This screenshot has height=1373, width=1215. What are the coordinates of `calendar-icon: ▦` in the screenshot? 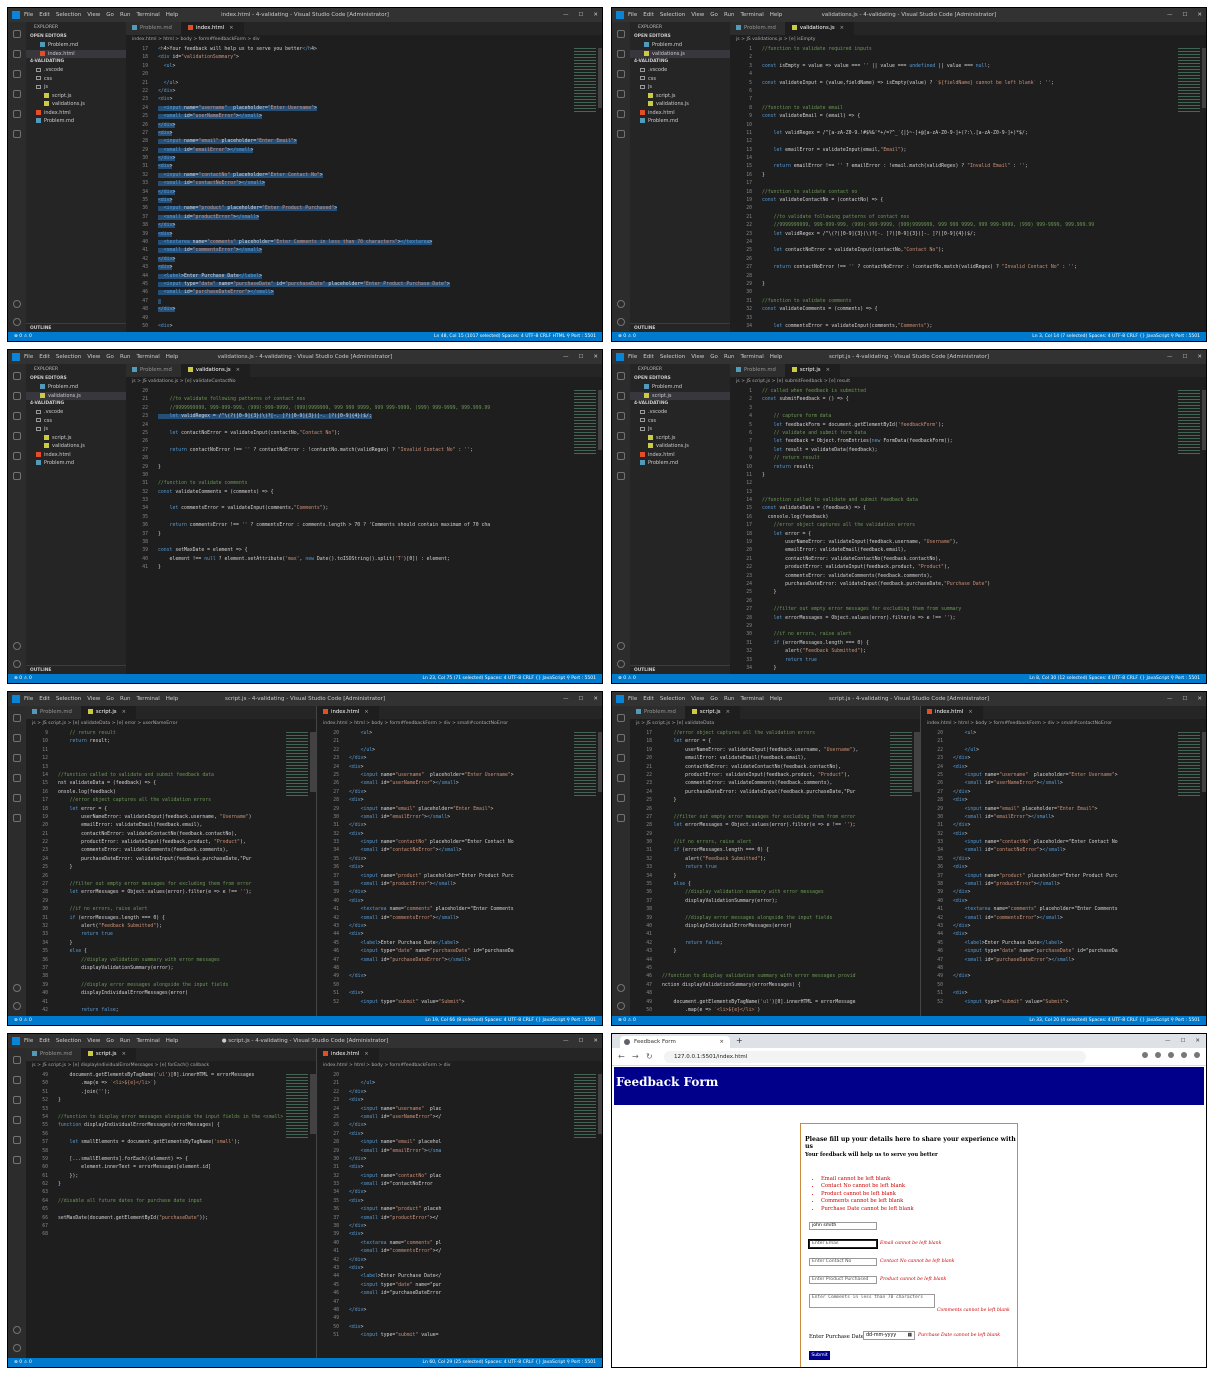 It's located at (909, 1335).